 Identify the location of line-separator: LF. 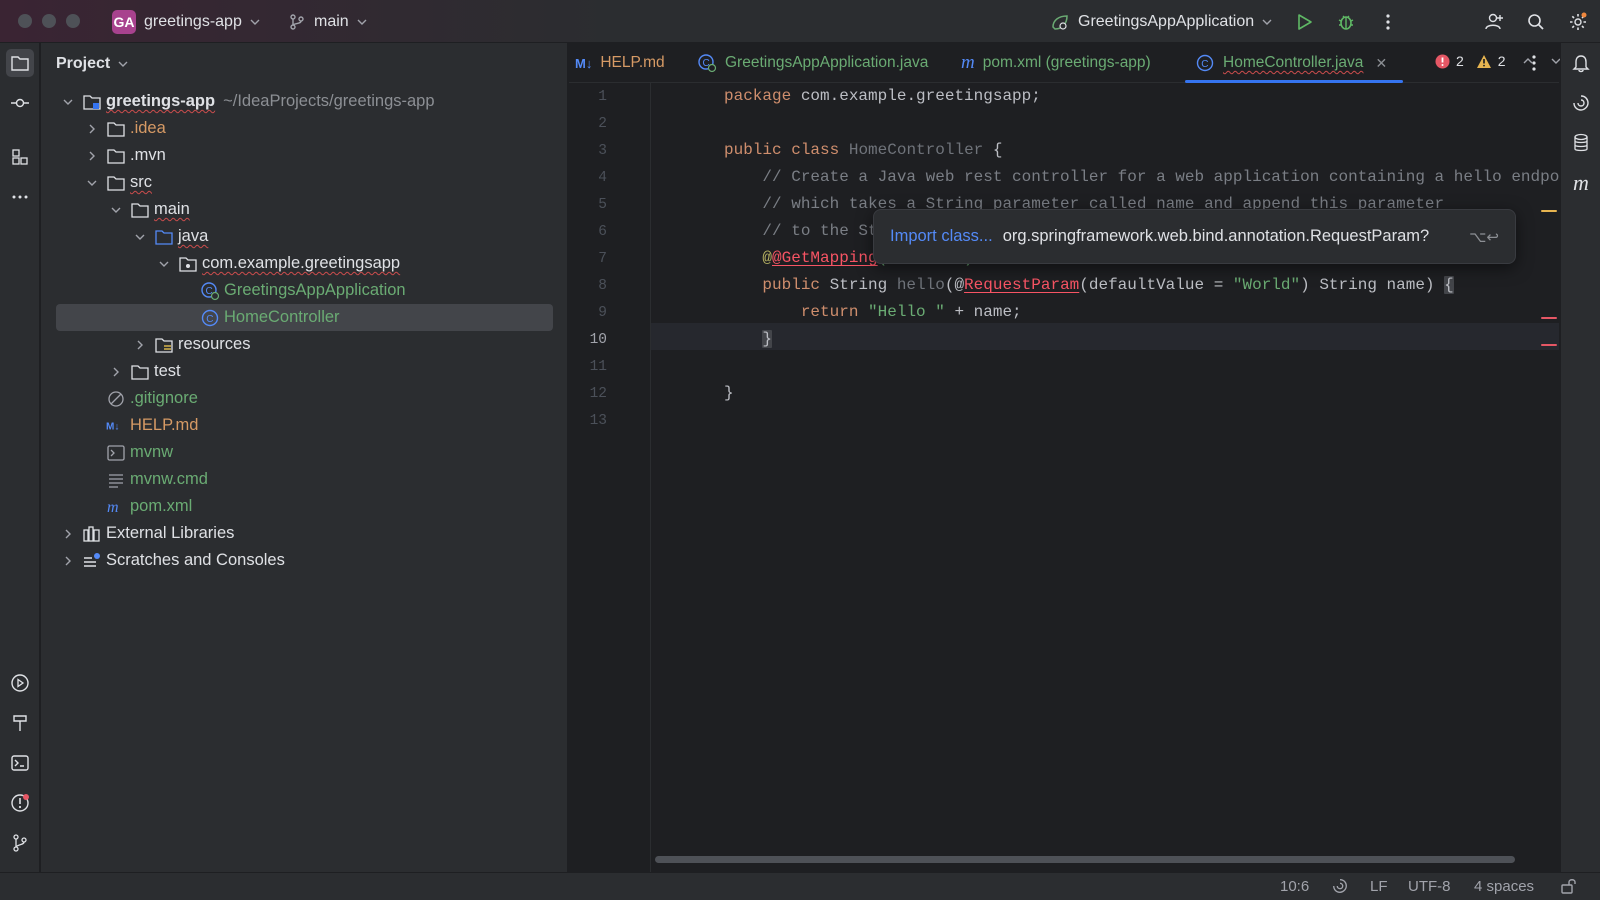
(1379, 886).